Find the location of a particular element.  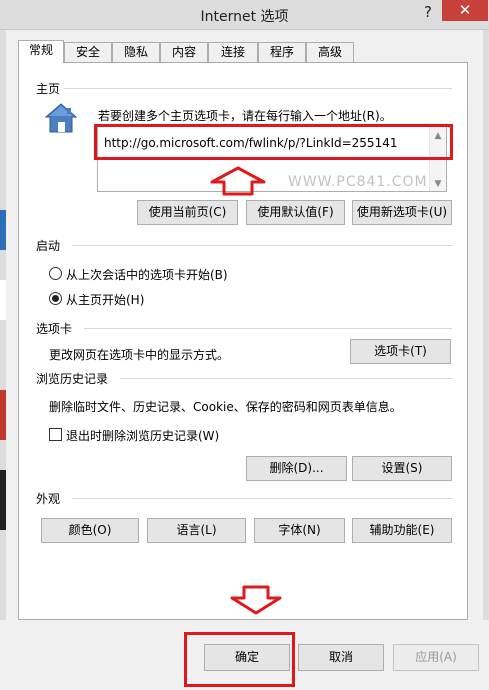

help-button: ? is located at coordinates (428, 13).